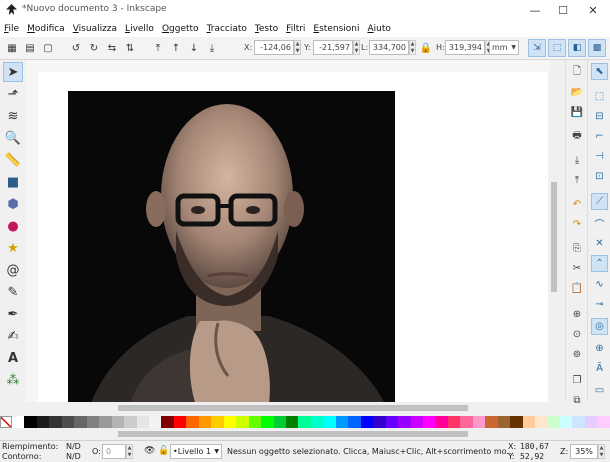 The width and height of the screenshot is (610, 462). I want to click on menu-file: File, so click(11, 29).